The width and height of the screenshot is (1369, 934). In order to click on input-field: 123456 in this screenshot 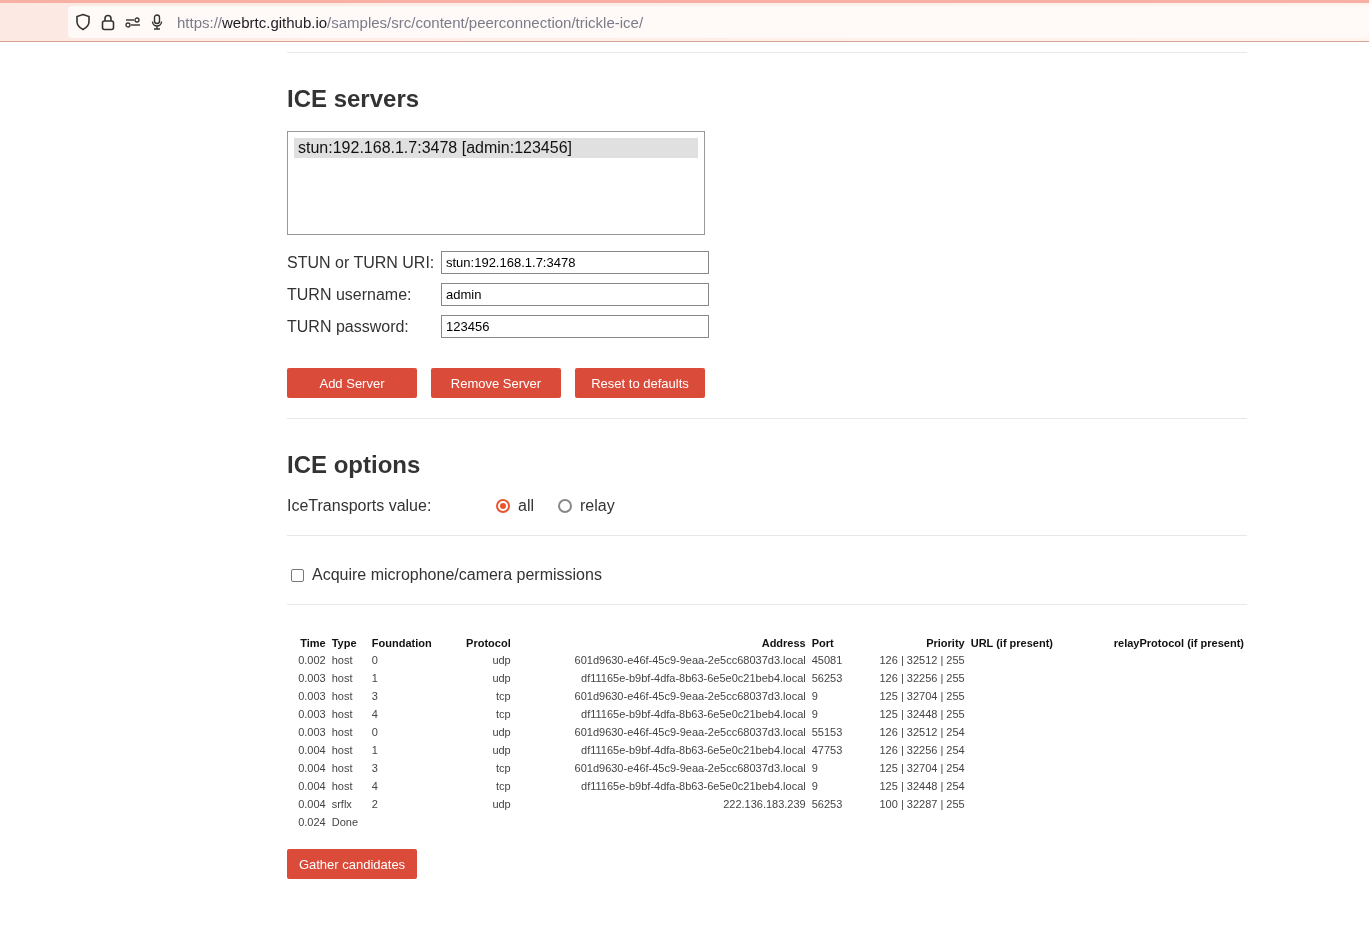, I will do `click(575, 326)`.